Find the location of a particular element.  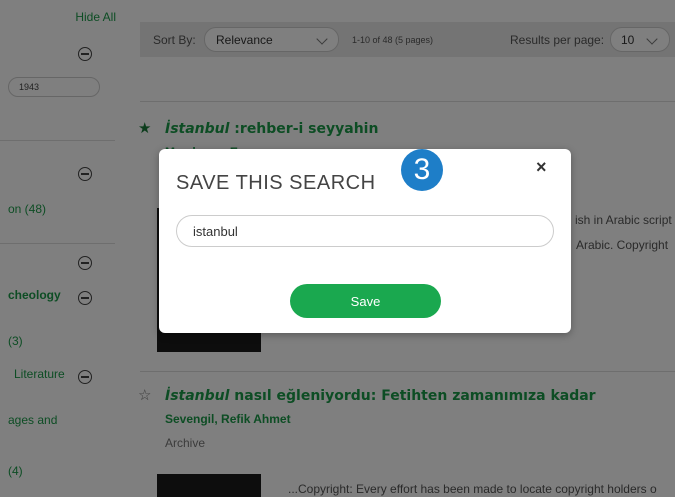

close-button: × is located at coordinates (541, 167).